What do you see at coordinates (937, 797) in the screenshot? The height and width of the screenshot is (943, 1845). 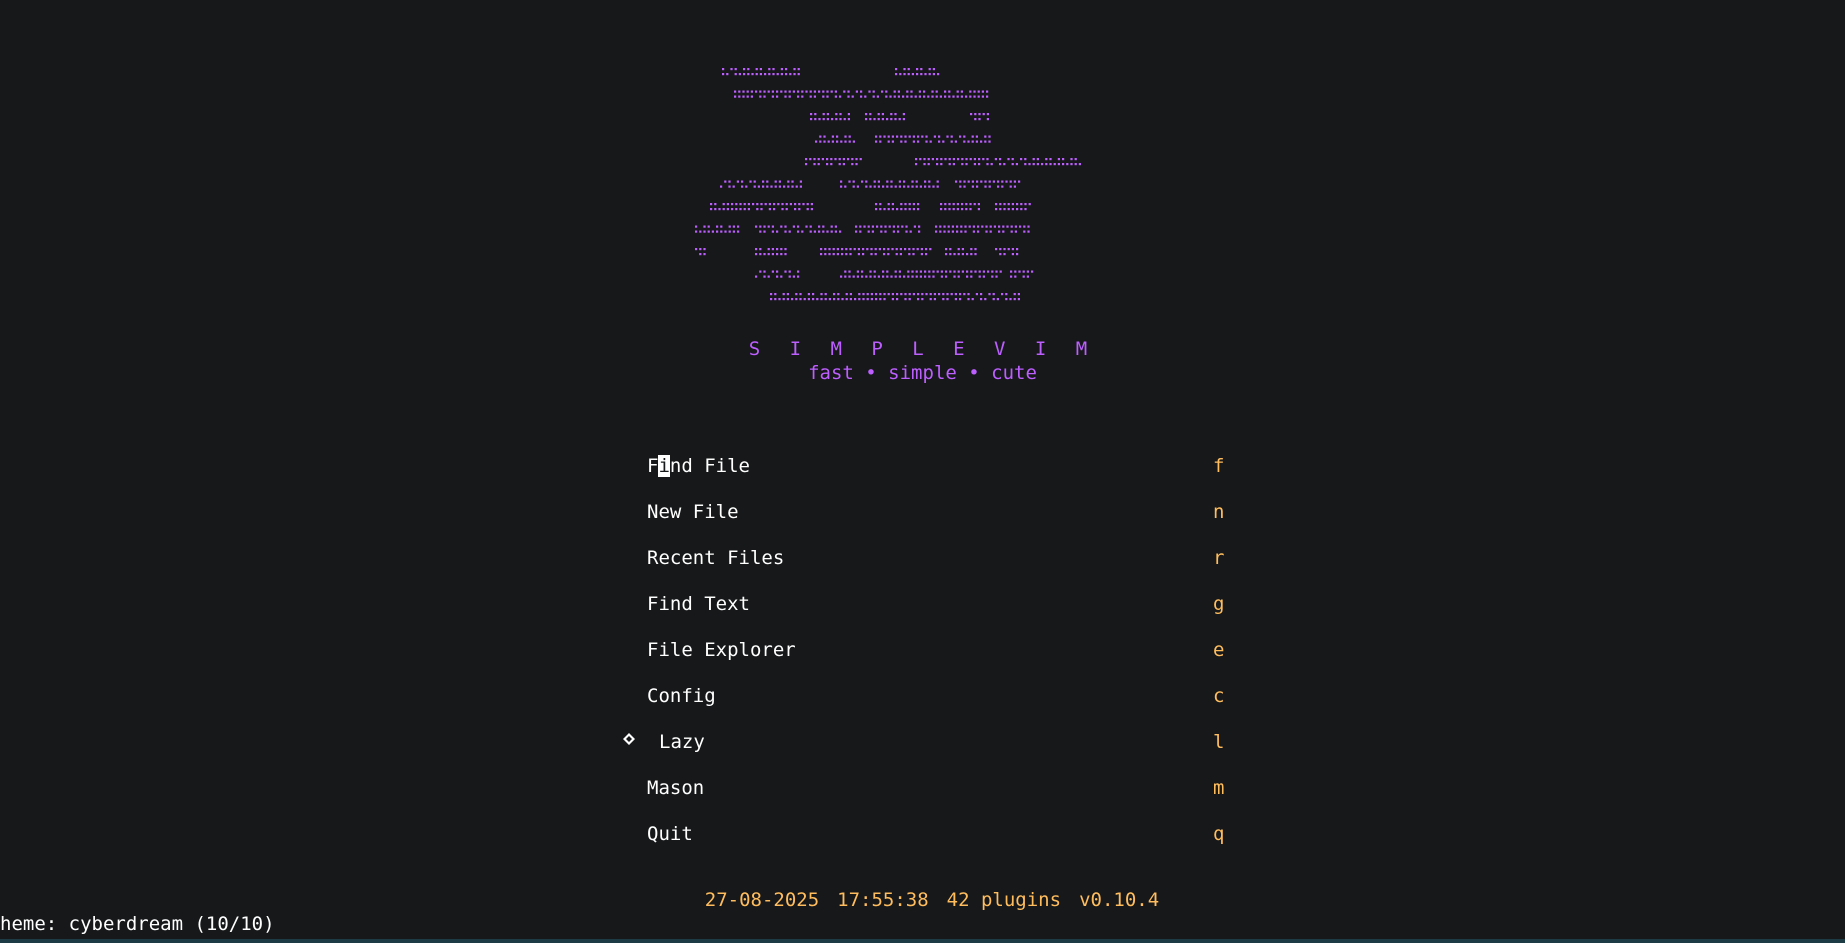 I see `menu-item-mason: Mason m` at bounding box center [937, 797].